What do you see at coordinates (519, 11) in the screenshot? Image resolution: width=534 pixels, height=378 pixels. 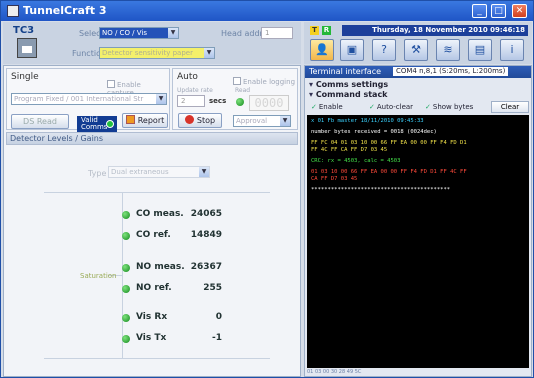 I see `close-button: ✕` at bounding box center [519, 11].